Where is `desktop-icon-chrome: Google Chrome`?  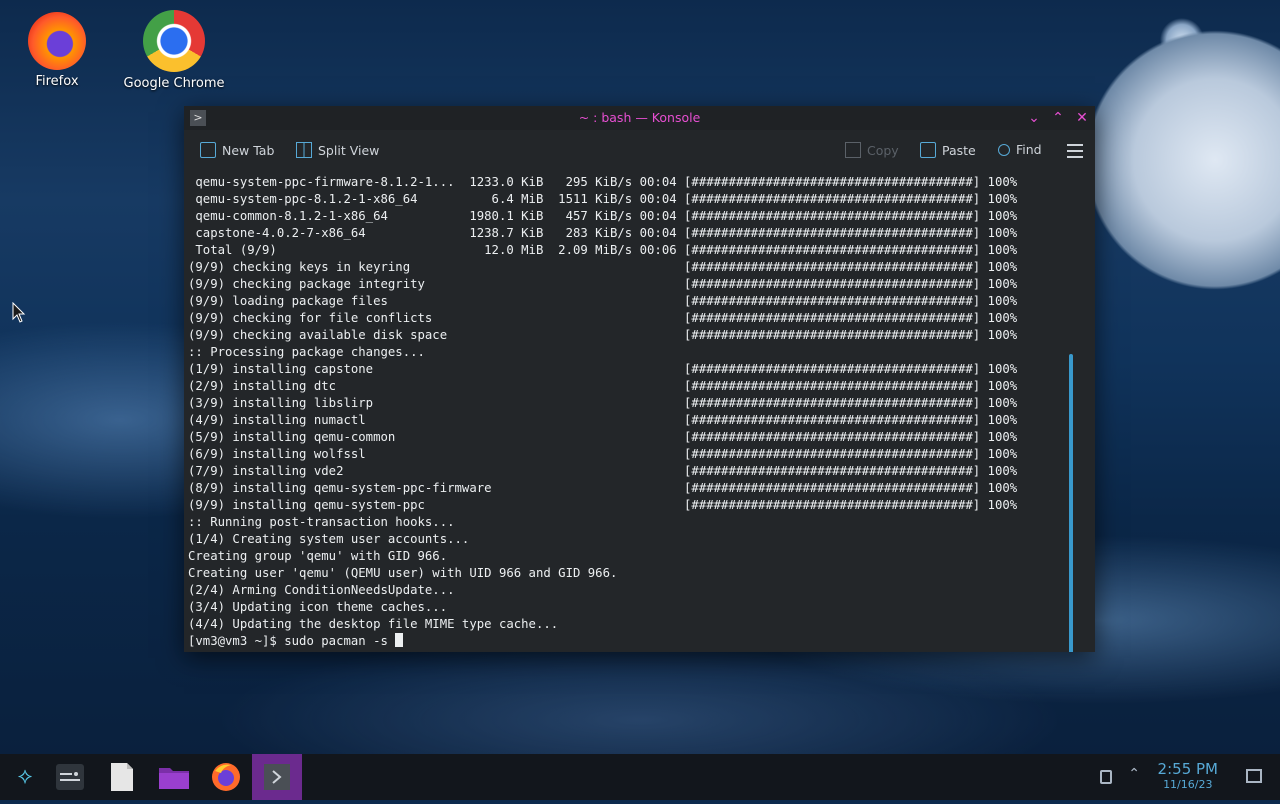 desktop-icon-chrome: Google Chrome is located at coordinates (174, 50).